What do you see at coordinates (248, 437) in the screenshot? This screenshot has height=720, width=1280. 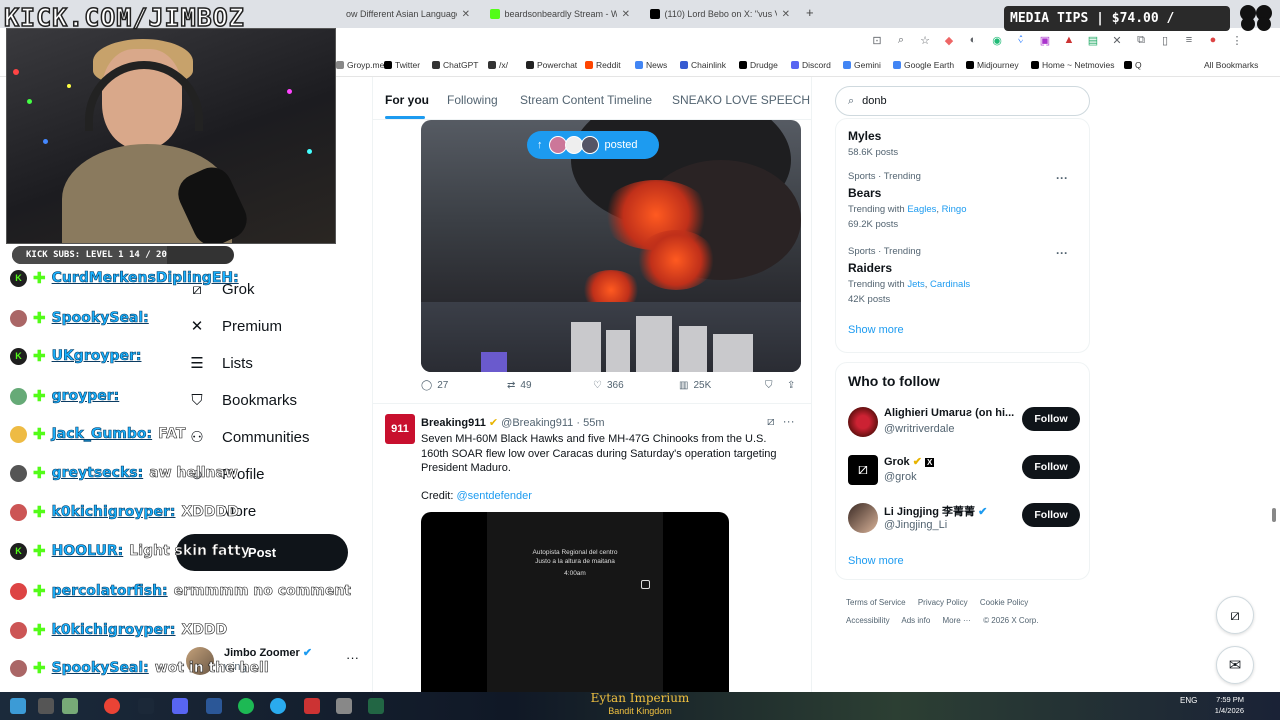 I see `nav-communities: ⚇ Communities` at bounding box center [248, 437].